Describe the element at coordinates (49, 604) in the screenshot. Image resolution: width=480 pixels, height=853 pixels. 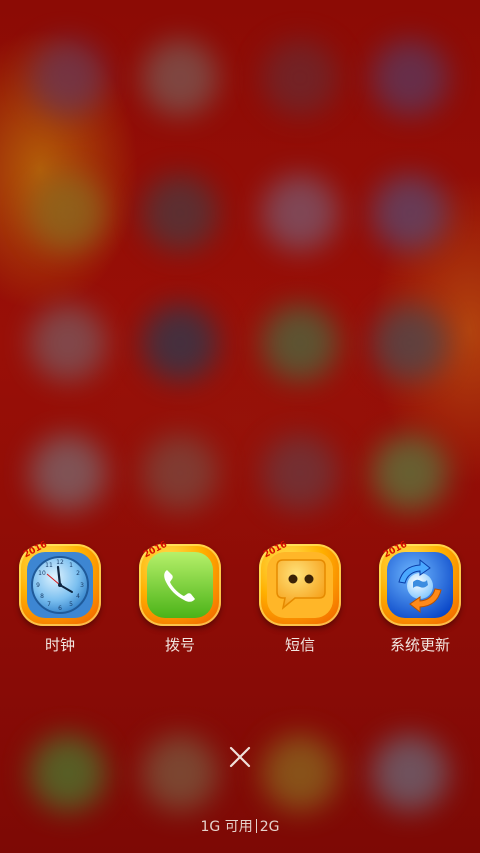
I see `svg-text: 7` at that location.